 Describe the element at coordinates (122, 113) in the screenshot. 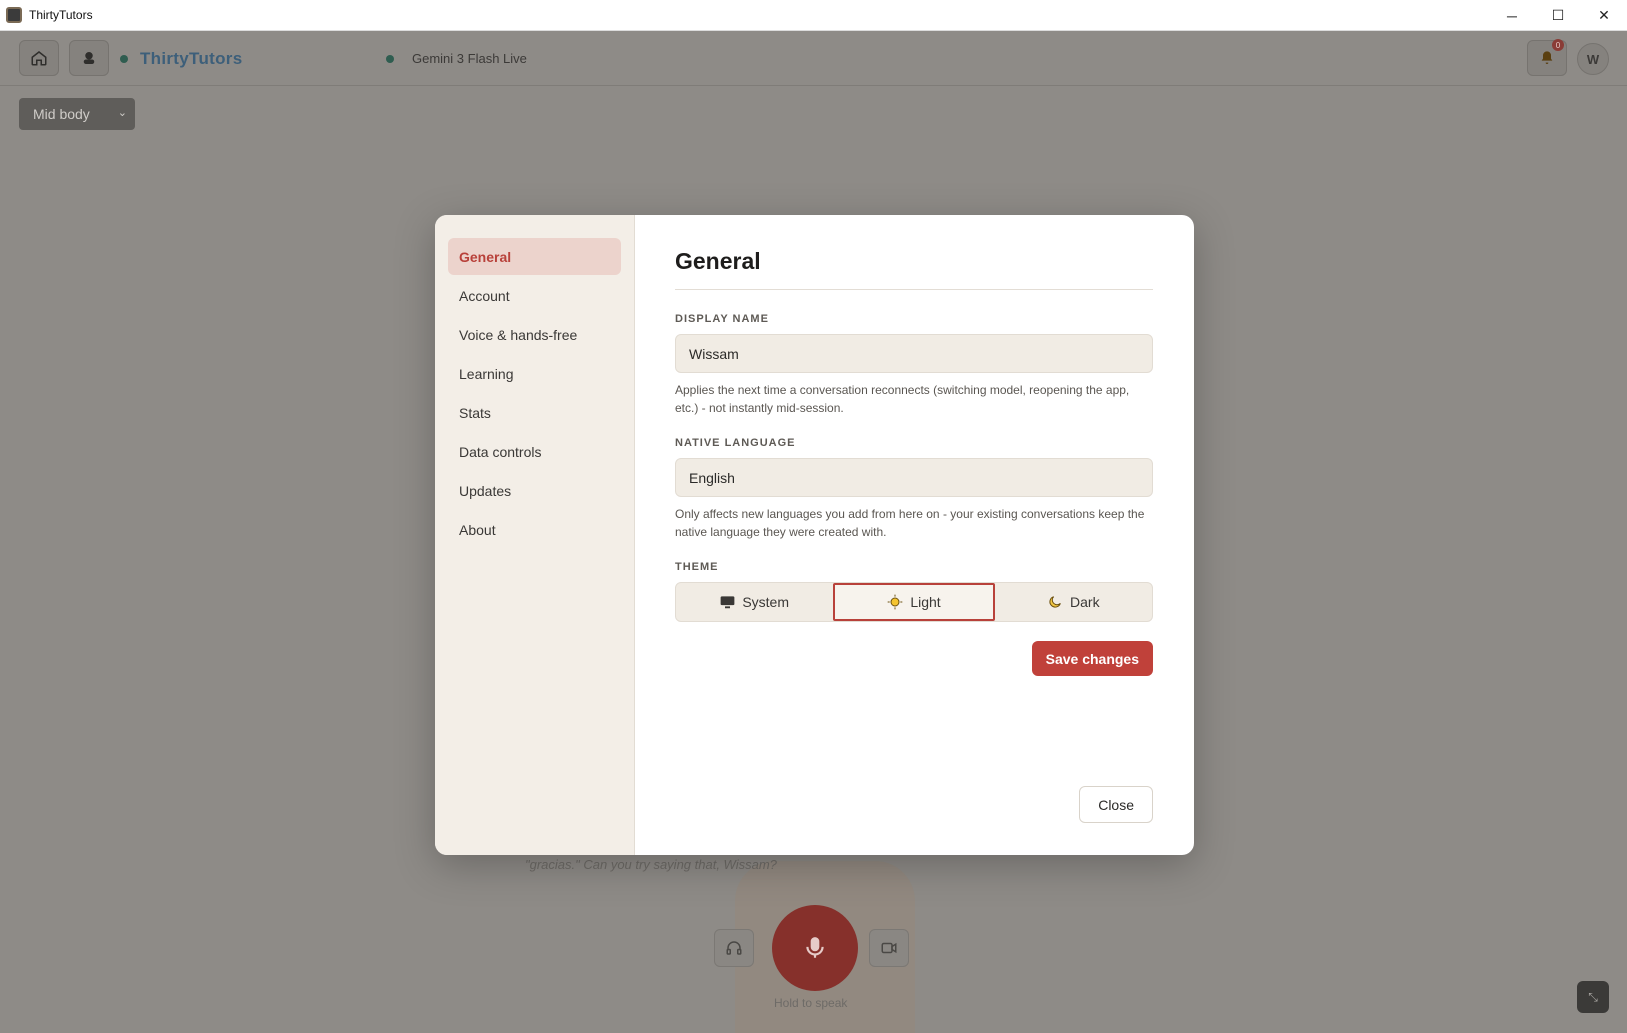

I see `chevron-down-icon: ⌄` at that location.